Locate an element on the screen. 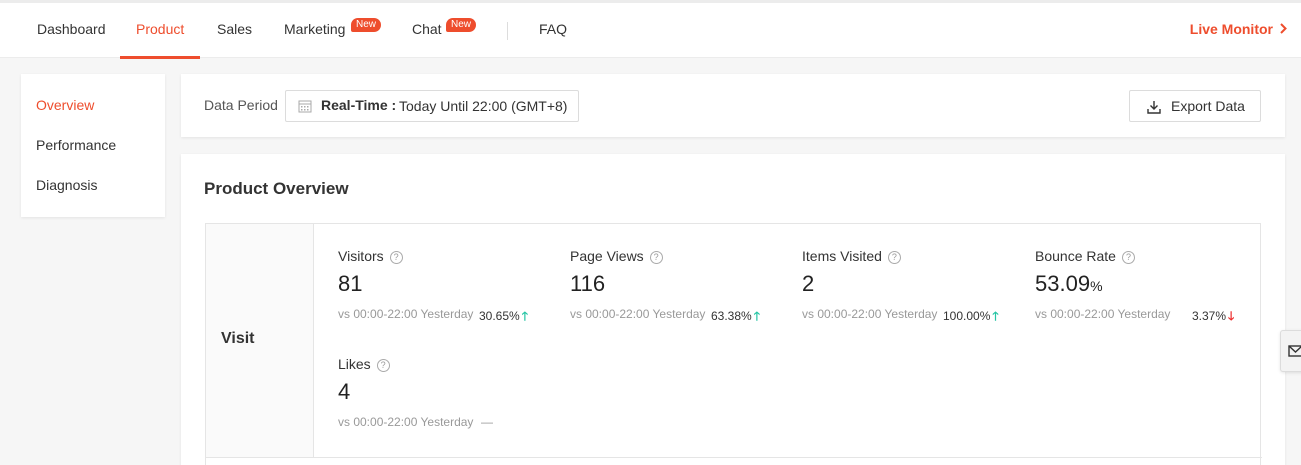 This screenshot has width=1301, height=465. nav-tab-faq: FAQ is located at coordinates (553, 30).